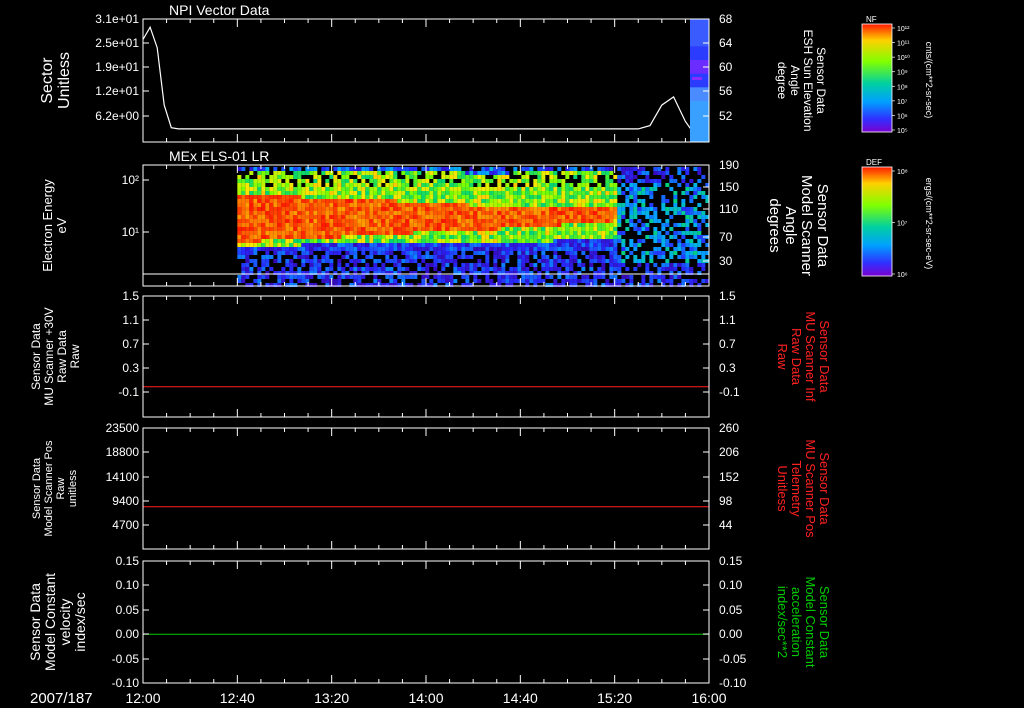 The width and height of the screenshot is (1024, 708). I want to click on y-tick-label-right: 1.5, so click(727, 296).